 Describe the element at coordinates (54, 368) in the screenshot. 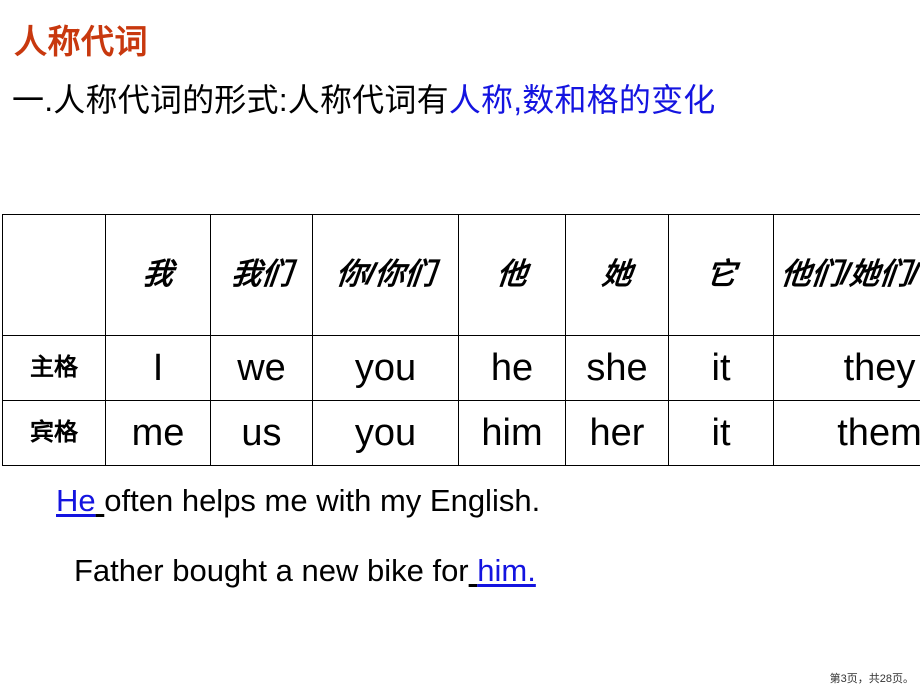

I see `row-label-subjective: 主格` at that location.